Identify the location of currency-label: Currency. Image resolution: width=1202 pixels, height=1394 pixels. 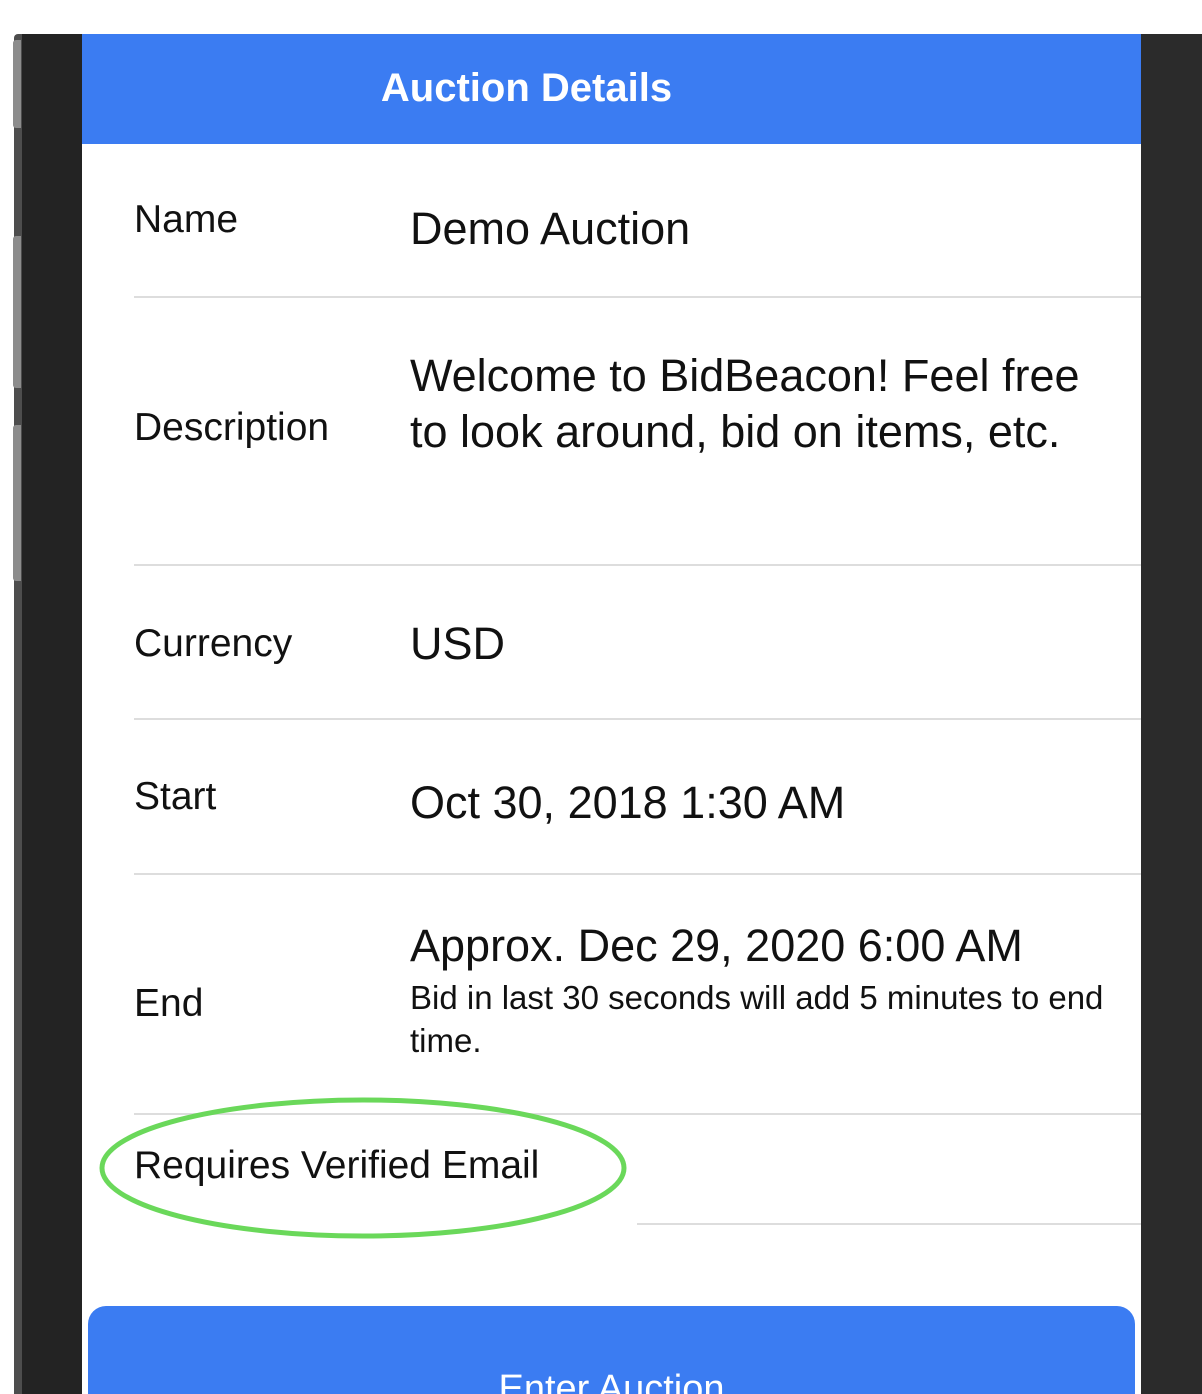
(213, 643).